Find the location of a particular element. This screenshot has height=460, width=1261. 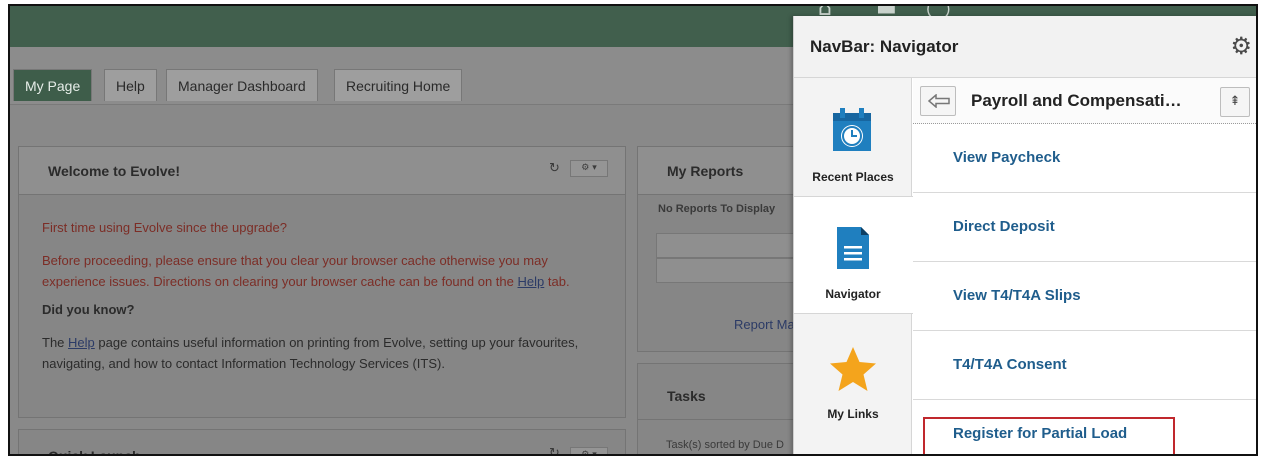

breadcrumb: Payroll and Compensati… ⇞ is located at coordinates (1084, 101).